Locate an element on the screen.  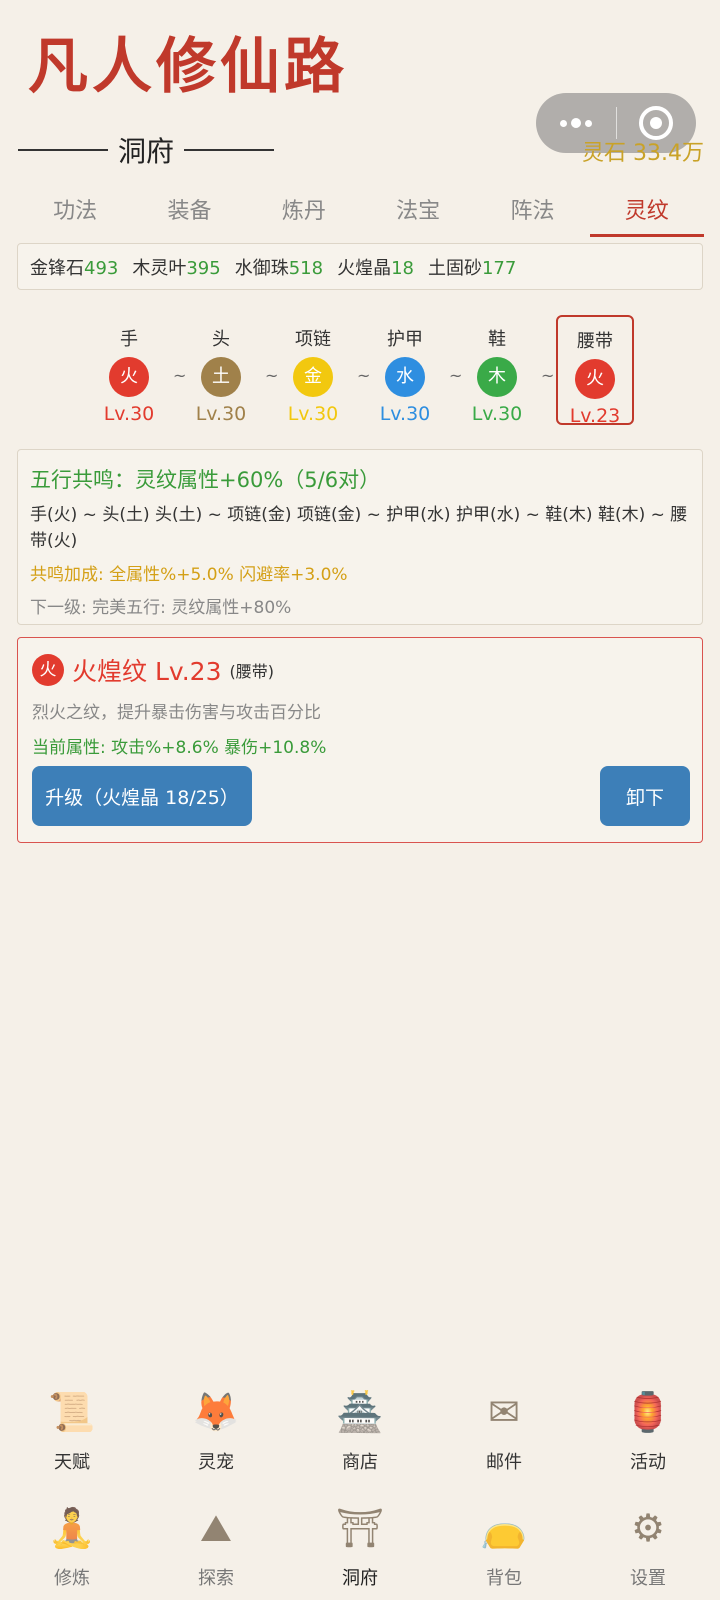
material-item: 水御珠518 is located at coordinates (279, 268).